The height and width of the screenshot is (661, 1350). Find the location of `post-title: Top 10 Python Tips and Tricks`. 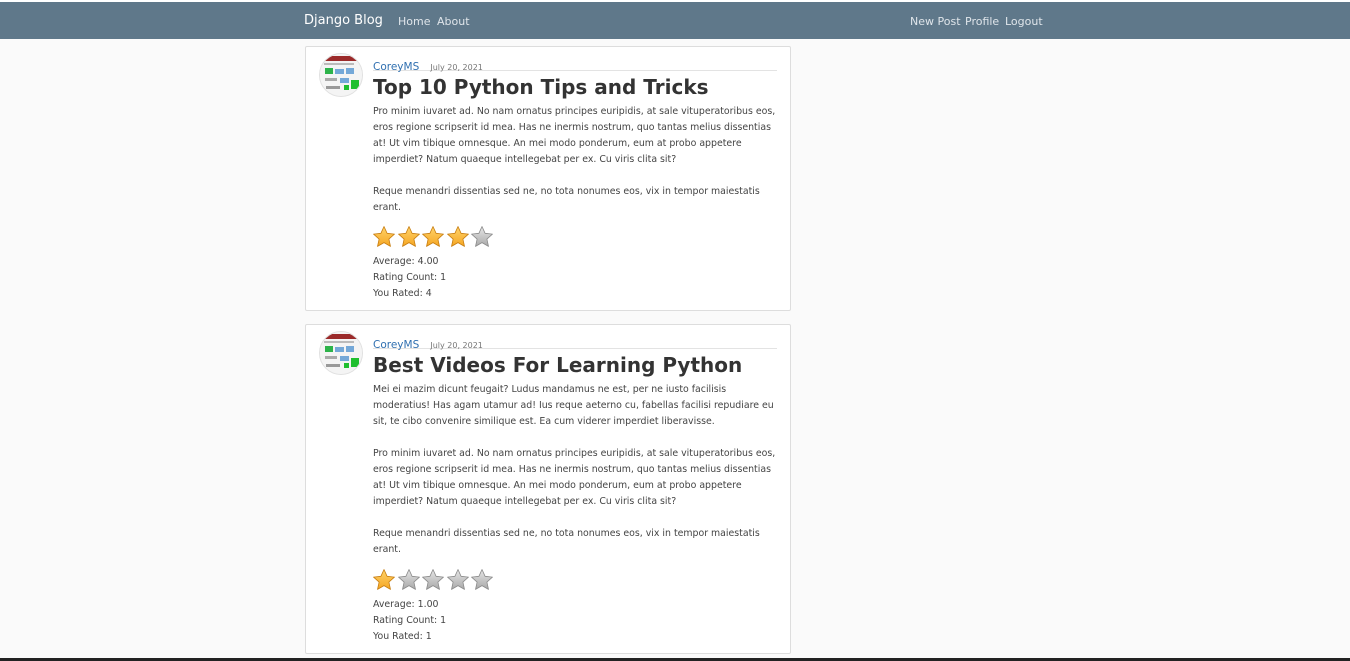

post-title: Top 10 Python Tips and Tricks is located at coordinates (541, 87).